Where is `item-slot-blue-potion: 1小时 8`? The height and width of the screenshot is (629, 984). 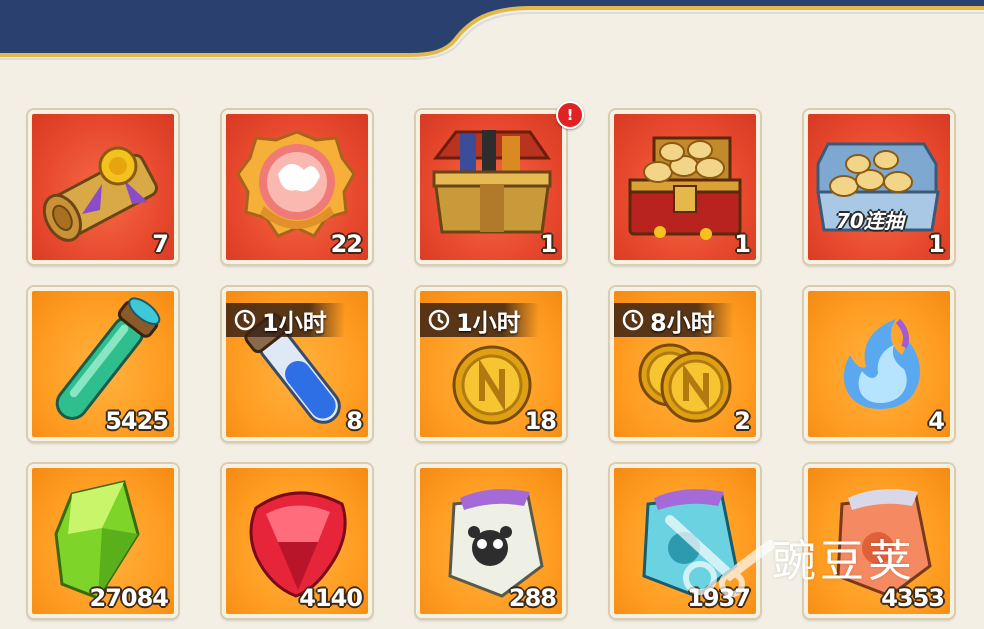 item-slot-blue-potion: 1小时 8 is located at coordinates (297, 364).